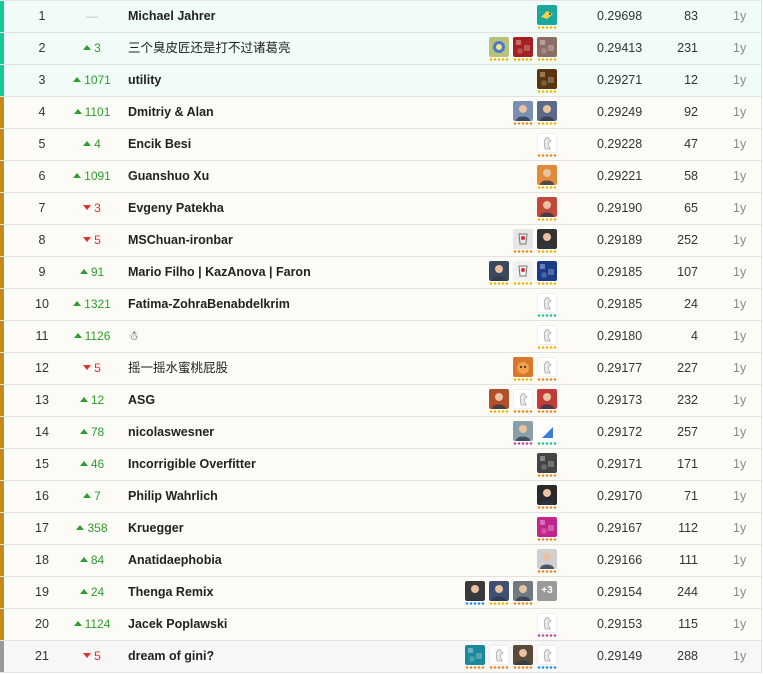 The image size is (763, 674). I want to click on team-name-link: utility, so click(144, 80).